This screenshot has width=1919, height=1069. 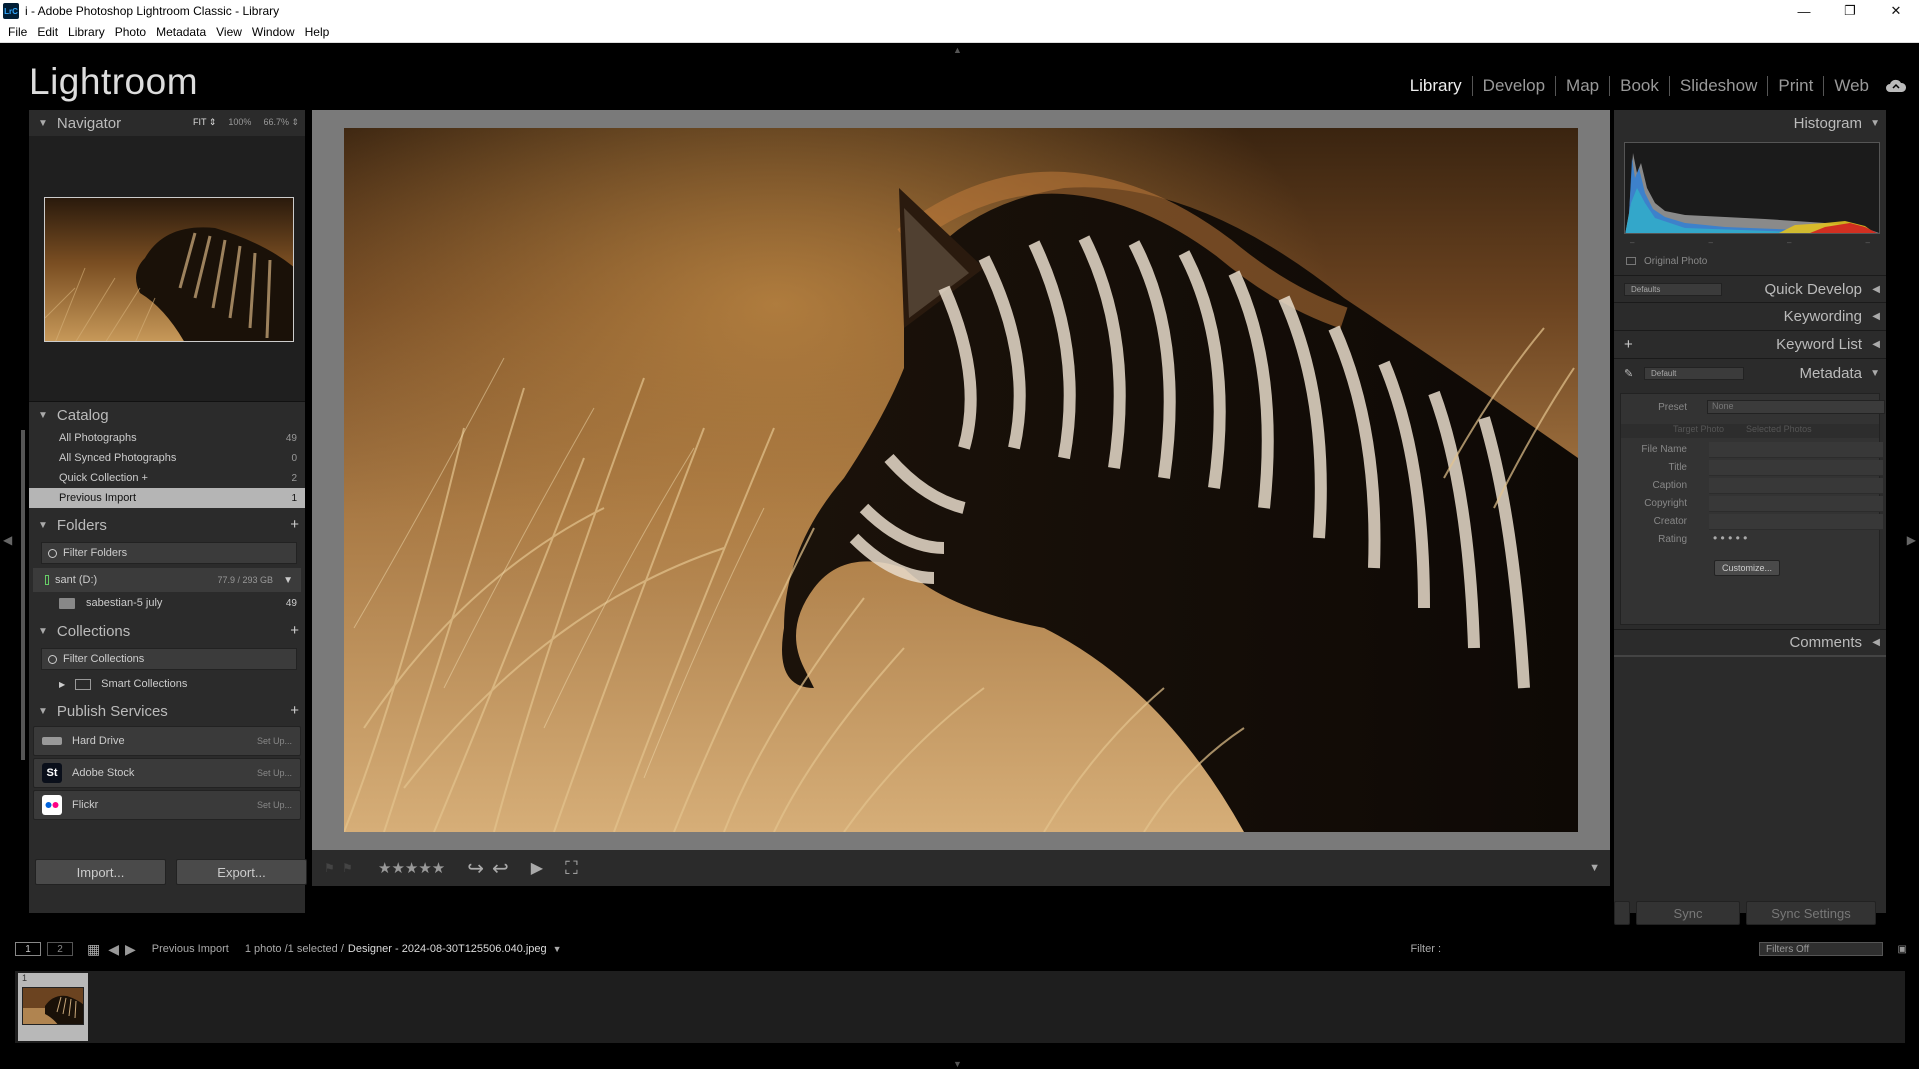 I want to click on rating-dots: • • • • •, so click(x=1730, y=538).